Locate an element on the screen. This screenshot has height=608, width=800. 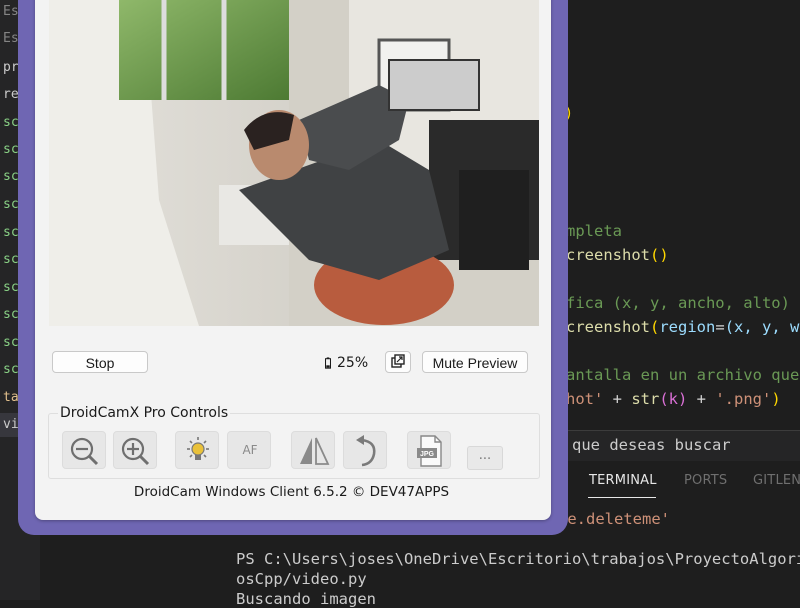
popout-button is located at coordinates (398, 362).